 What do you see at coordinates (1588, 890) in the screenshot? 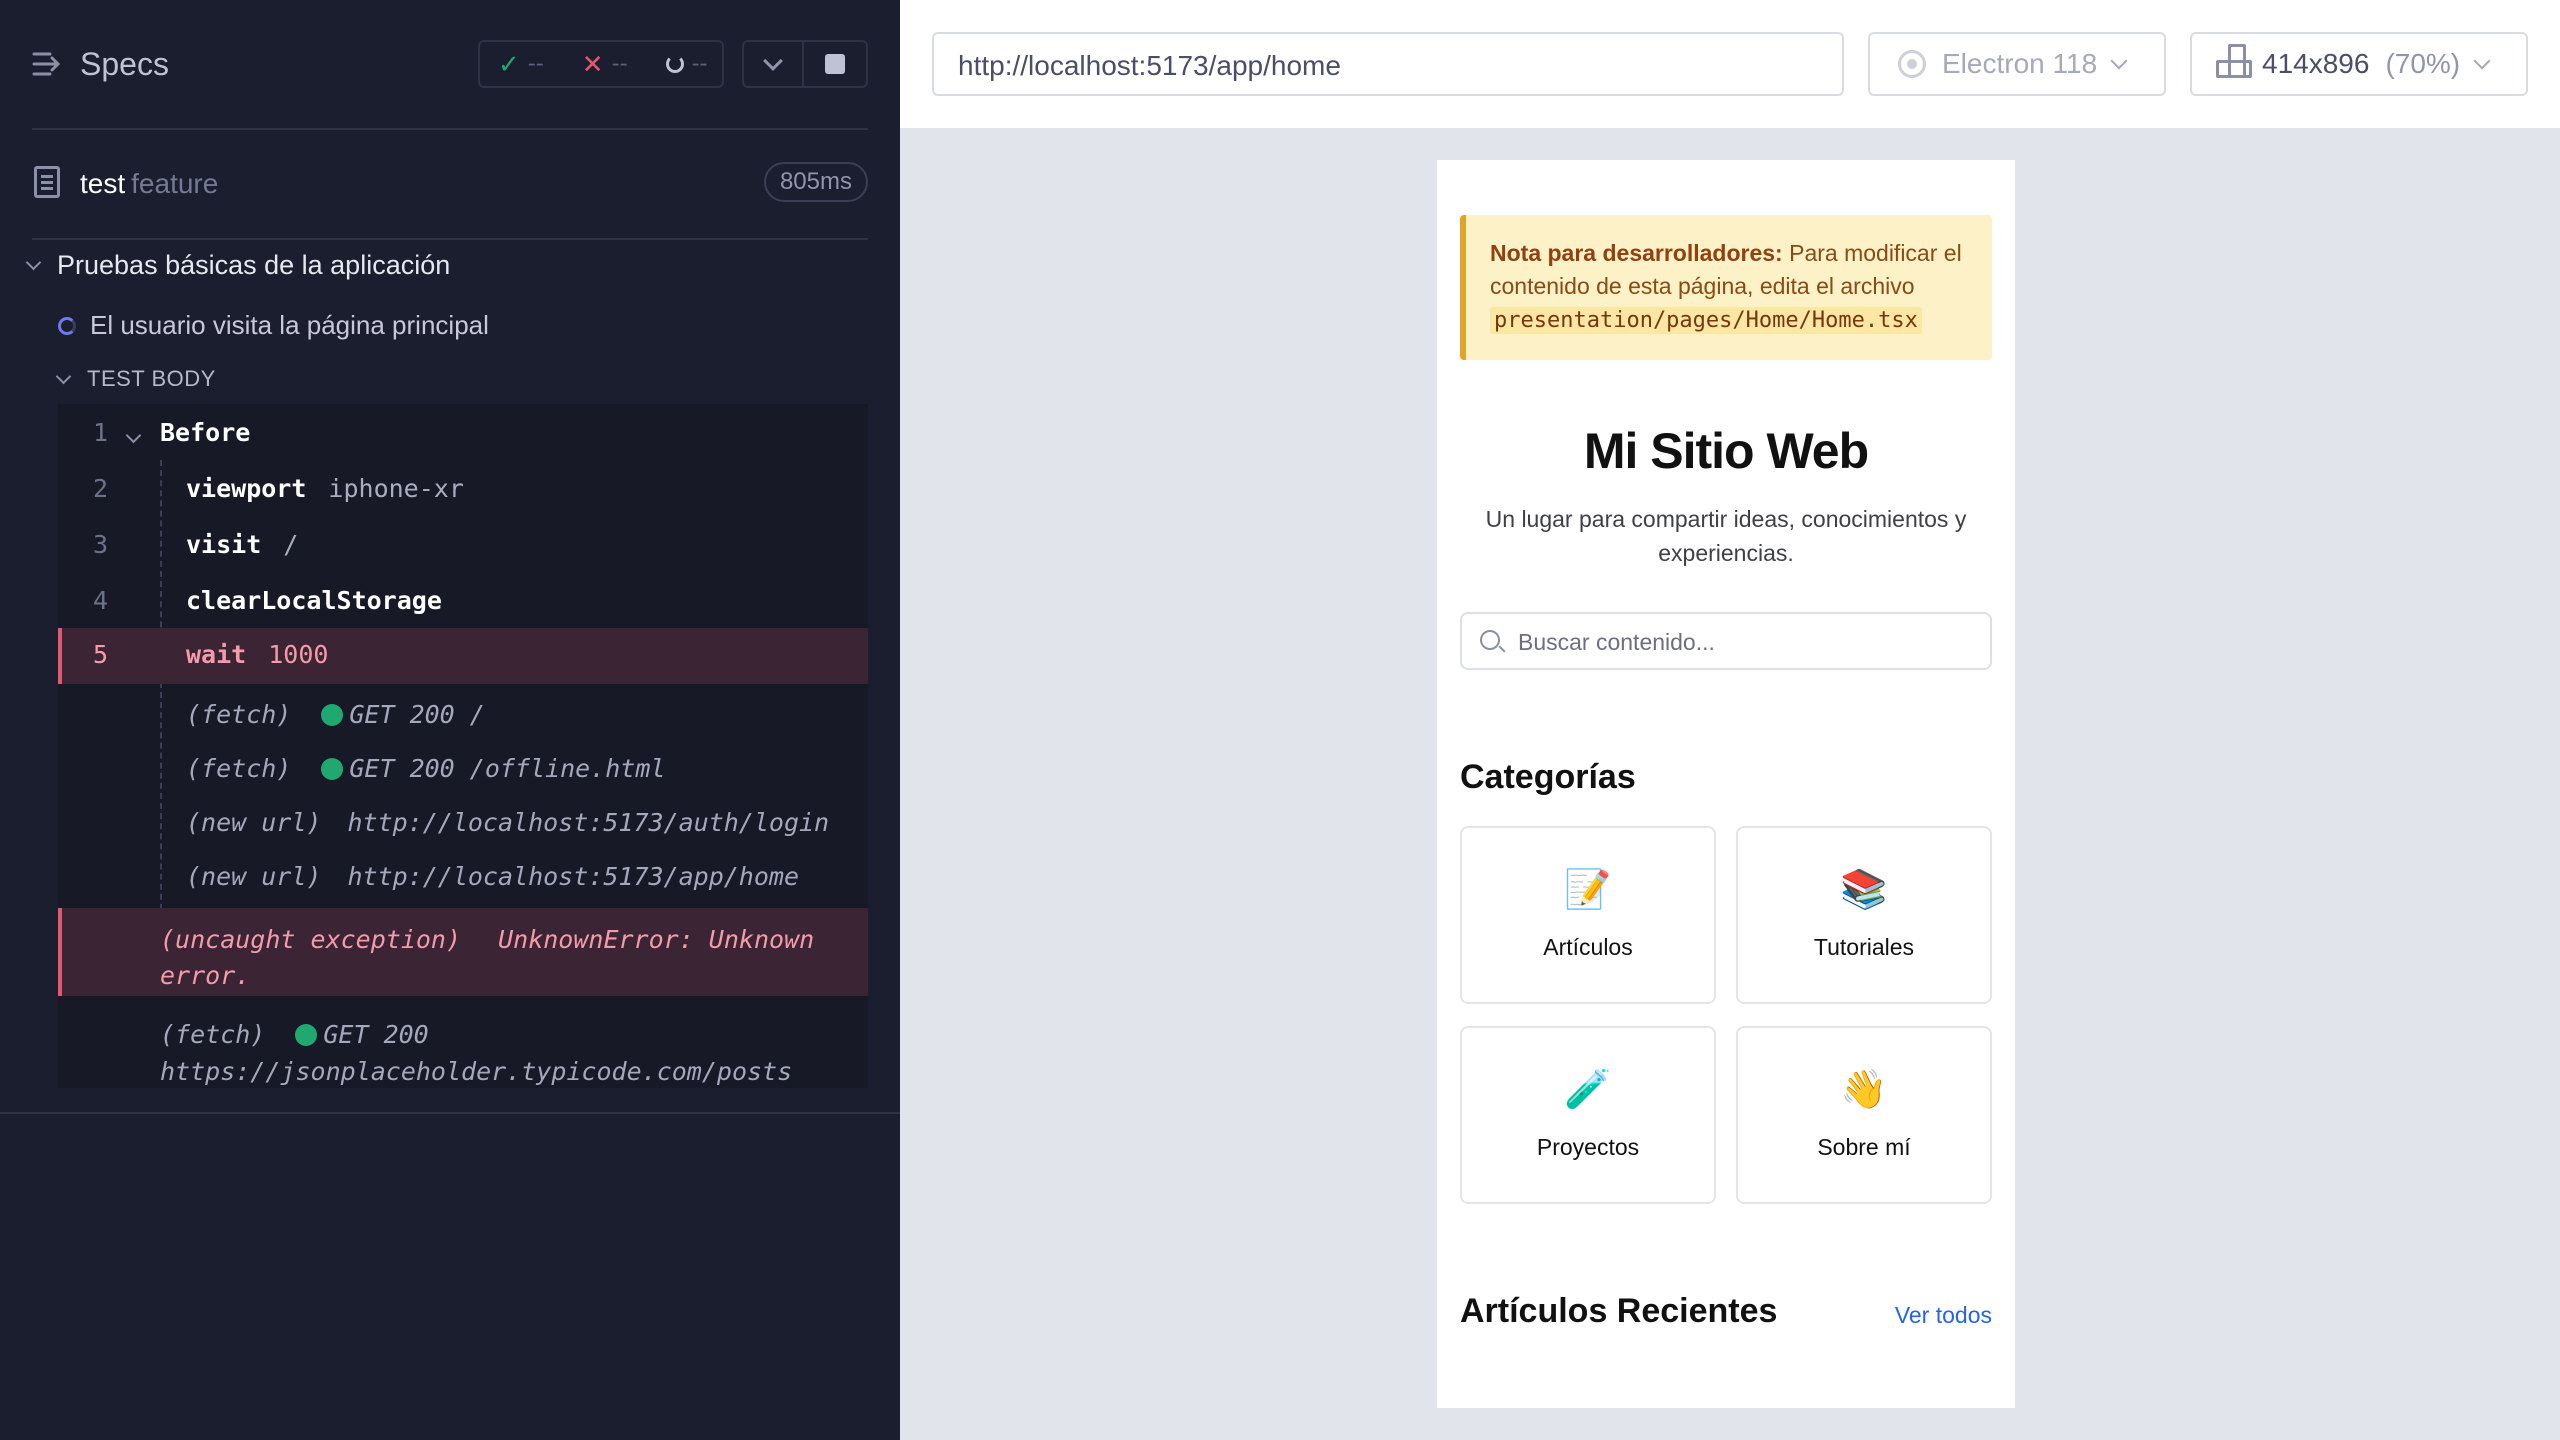
I see `memo-icon: 📝` at bounding box center [1588, 890].